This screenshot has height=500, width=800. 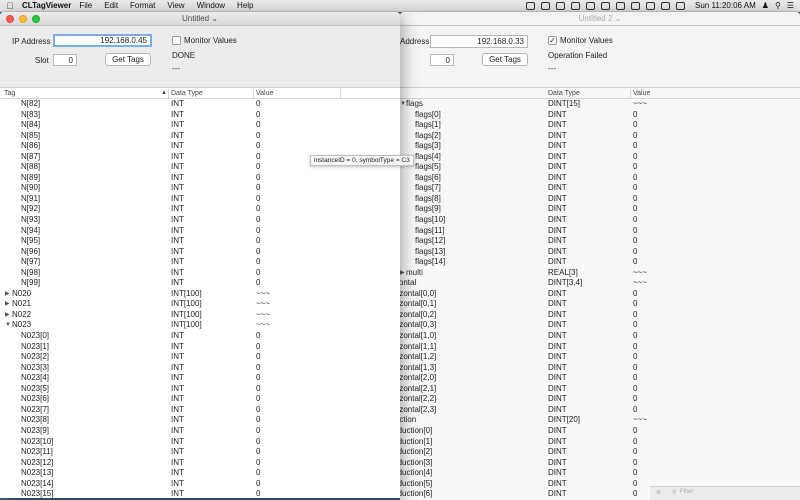 What do you see at coordinates (200, 347) in the screenshot?
I see `table-row: N023[1] INT 0` at bounding box center [200, 347].